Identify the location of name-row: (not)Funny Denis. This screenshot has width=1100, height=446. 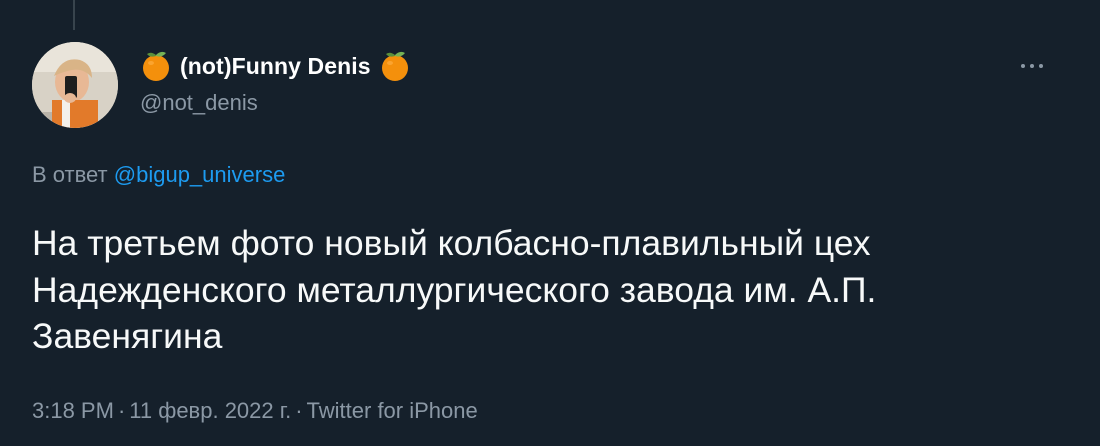
(275, 66).